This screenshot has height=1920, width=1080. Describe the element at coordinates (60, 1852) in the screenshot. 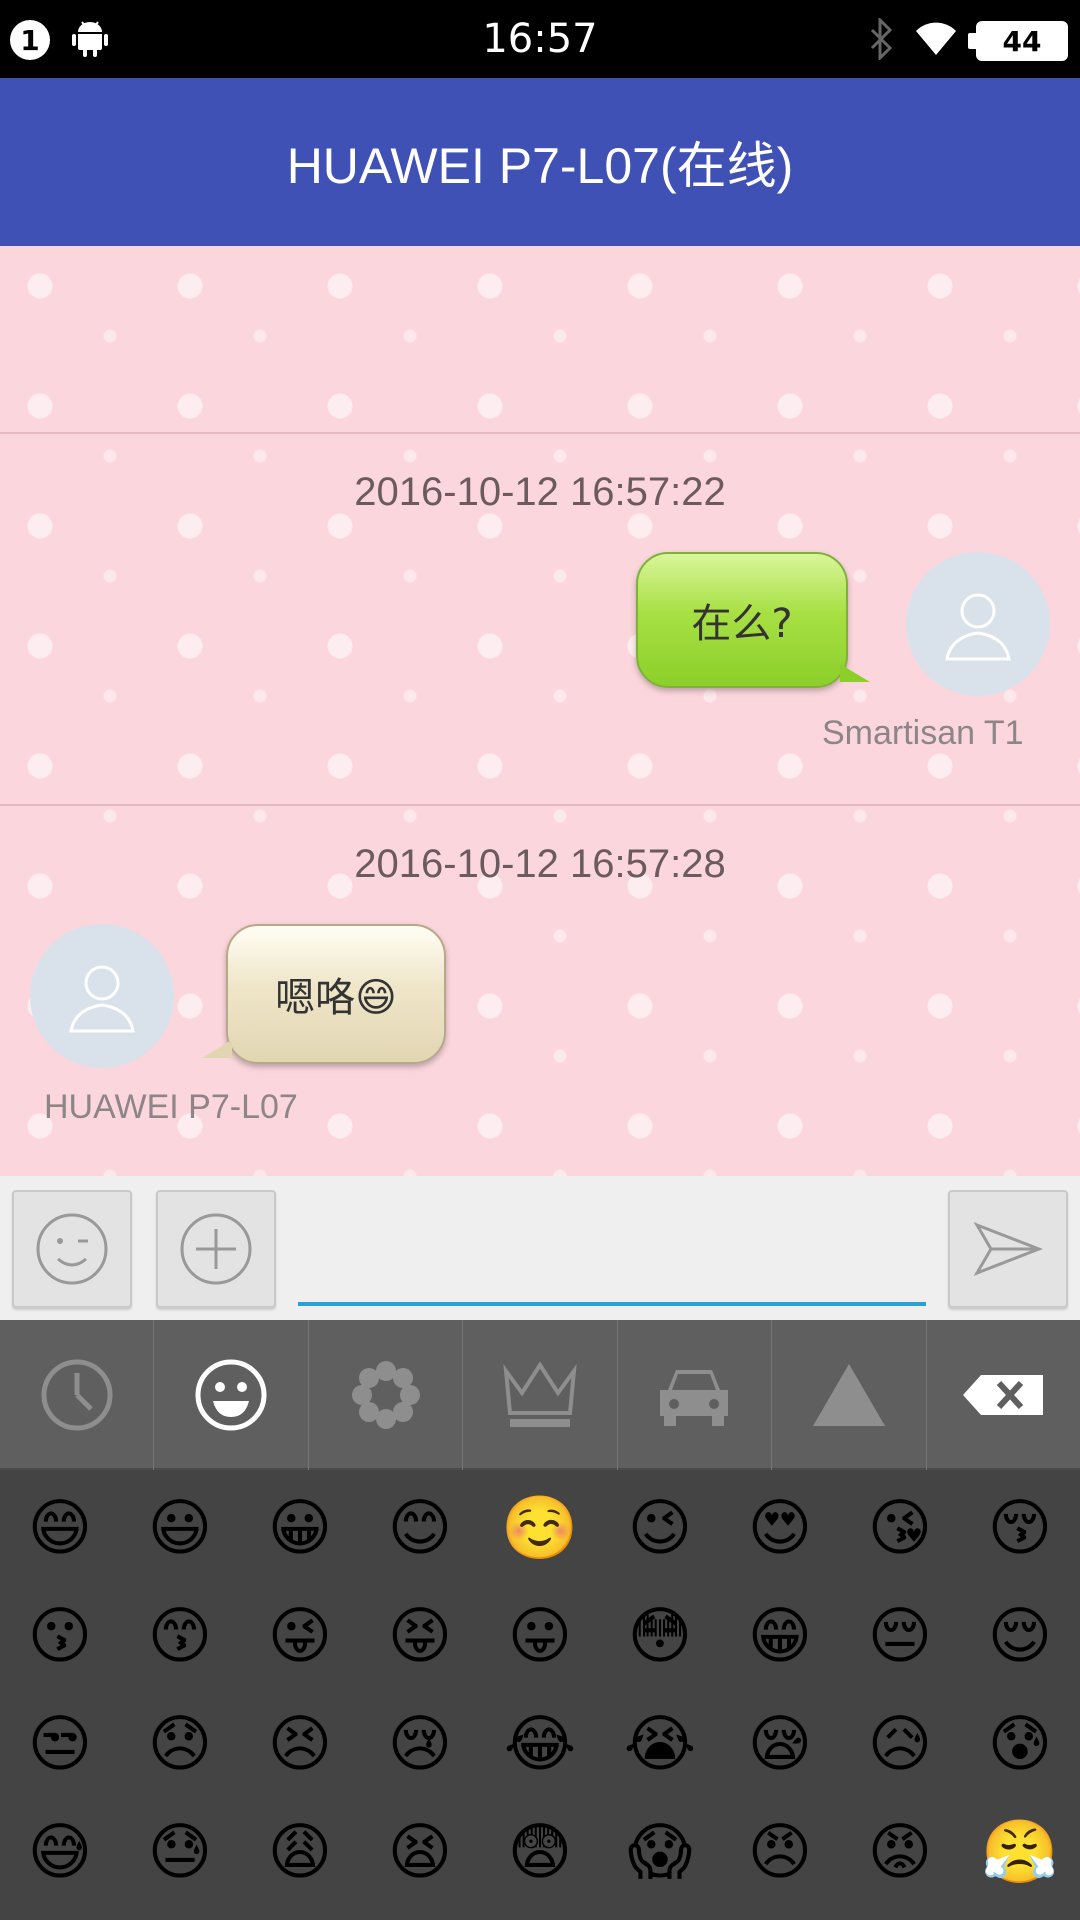

I see `emoji-key: 😅` at that location.